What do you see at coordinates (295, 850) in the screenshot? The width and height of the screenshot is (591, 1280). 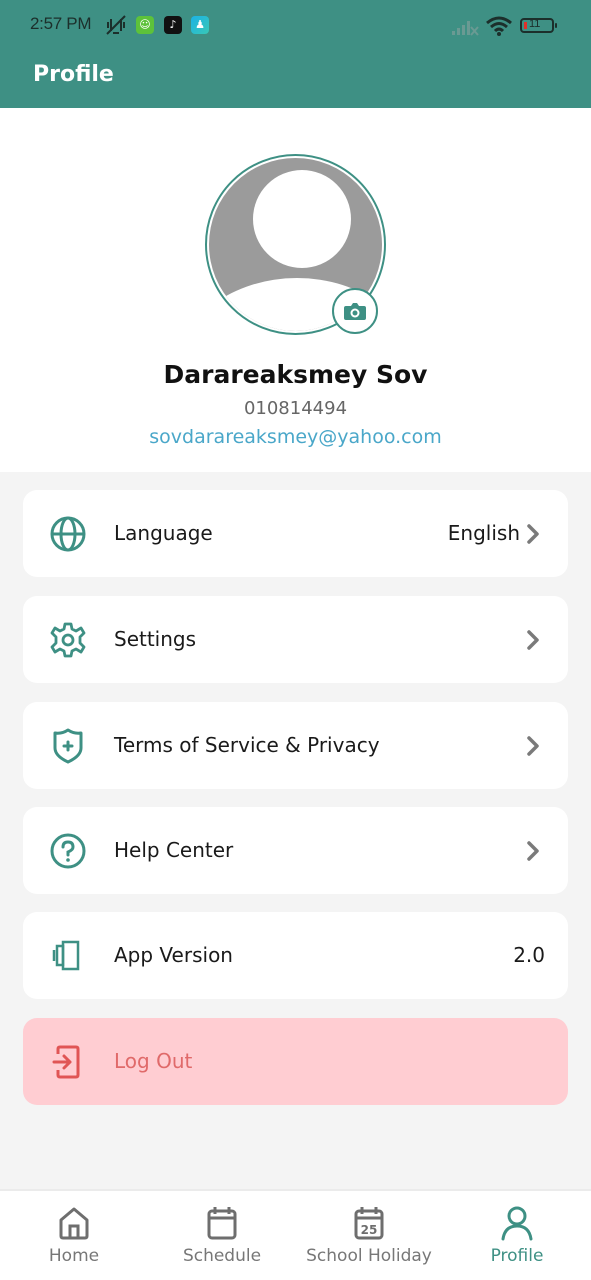 I see `menu-item-help-center: Help Center` at bounding box center [295, 850].